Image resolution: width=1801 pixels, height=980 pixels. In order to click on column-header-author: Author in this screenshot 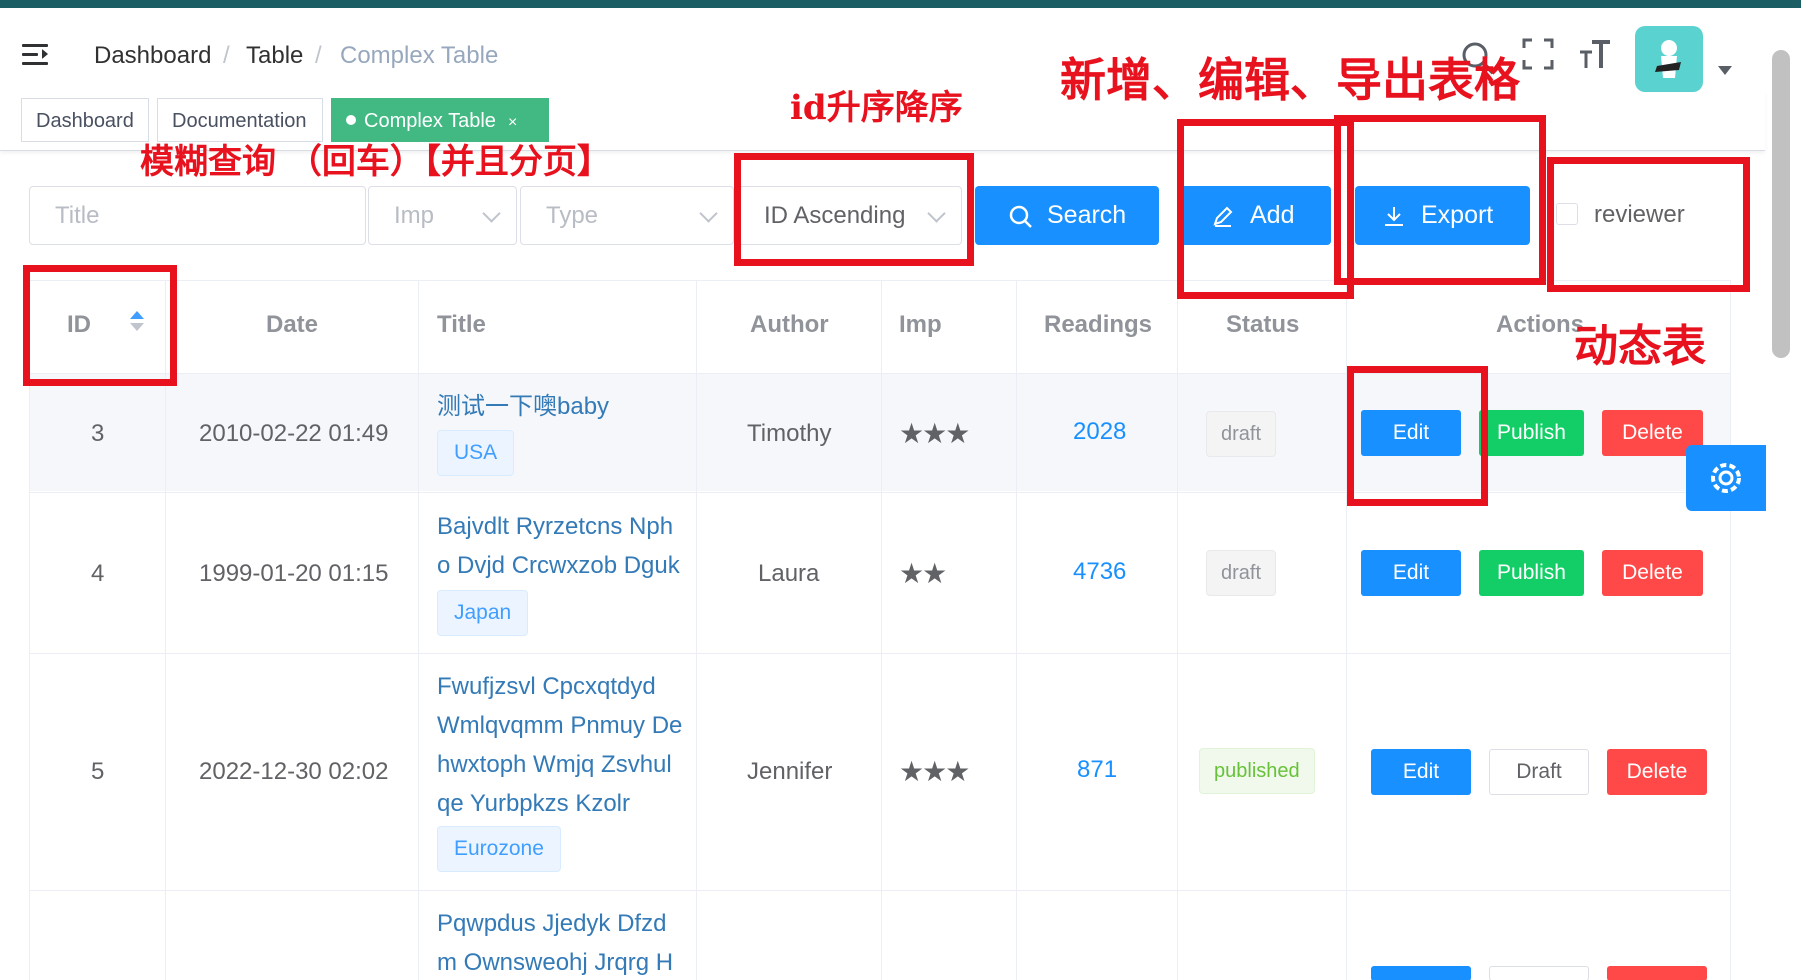, I will do `click(789, 324)`.